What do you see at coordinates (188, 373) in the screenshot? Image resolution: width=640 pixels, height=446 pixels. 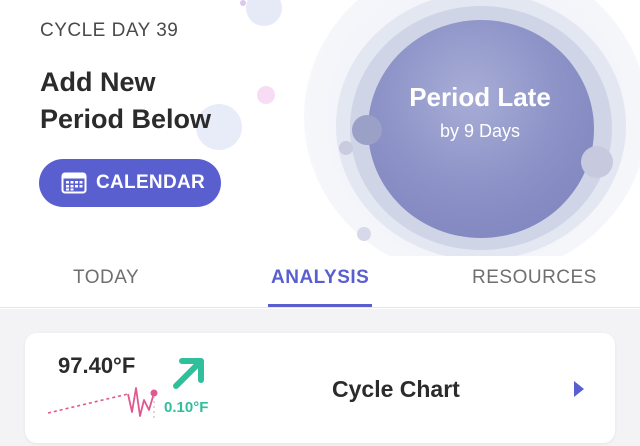 I see `trend-up-arrow-icon` at bounding box center [188, 373].